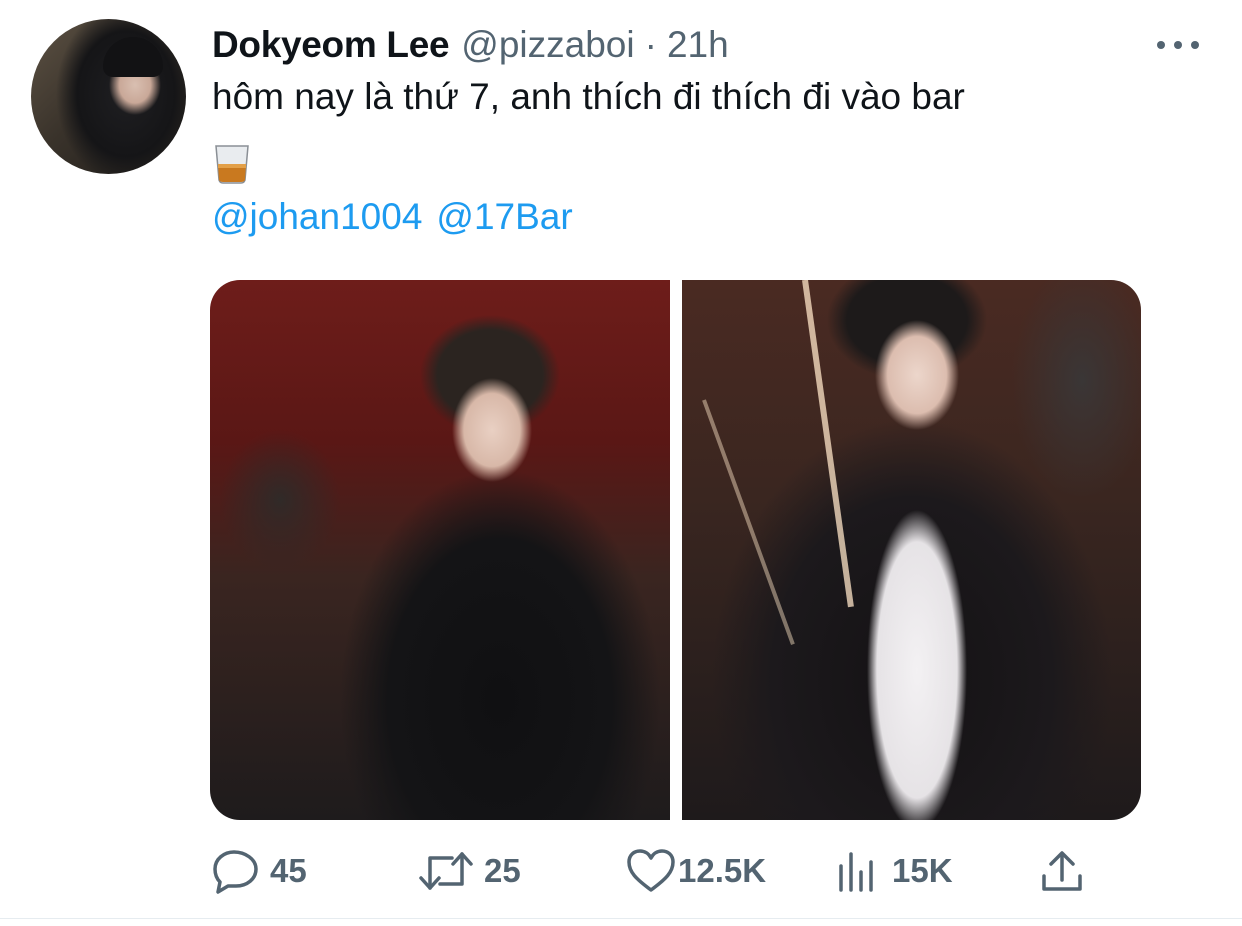  What do you see at coordinates (621, 918) in the screenshot?
I see `divider` at bounding box center [621, 918].